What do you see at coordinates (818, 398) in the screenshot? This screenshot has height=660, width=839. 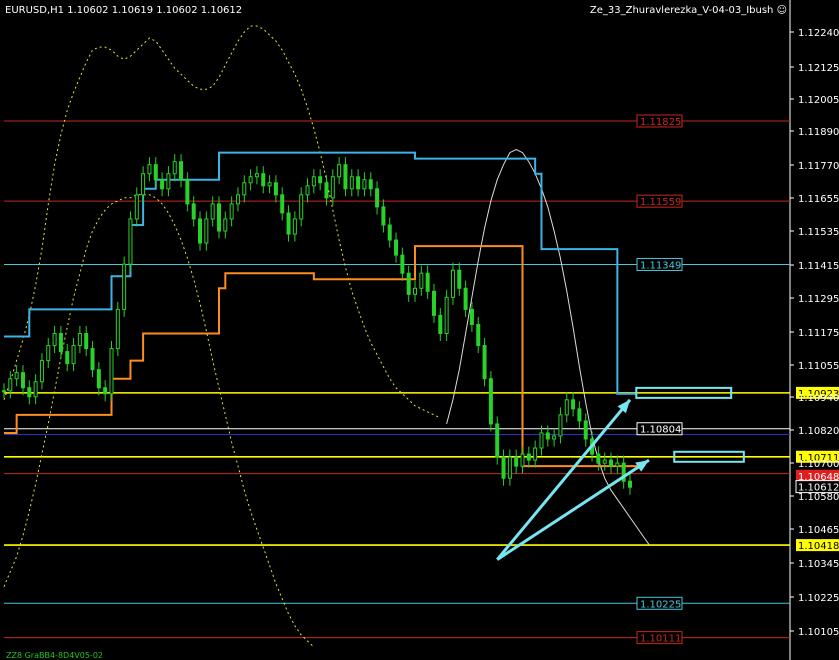 I see `price-tick-label: 1.10940` at bounding box center [818, 398].